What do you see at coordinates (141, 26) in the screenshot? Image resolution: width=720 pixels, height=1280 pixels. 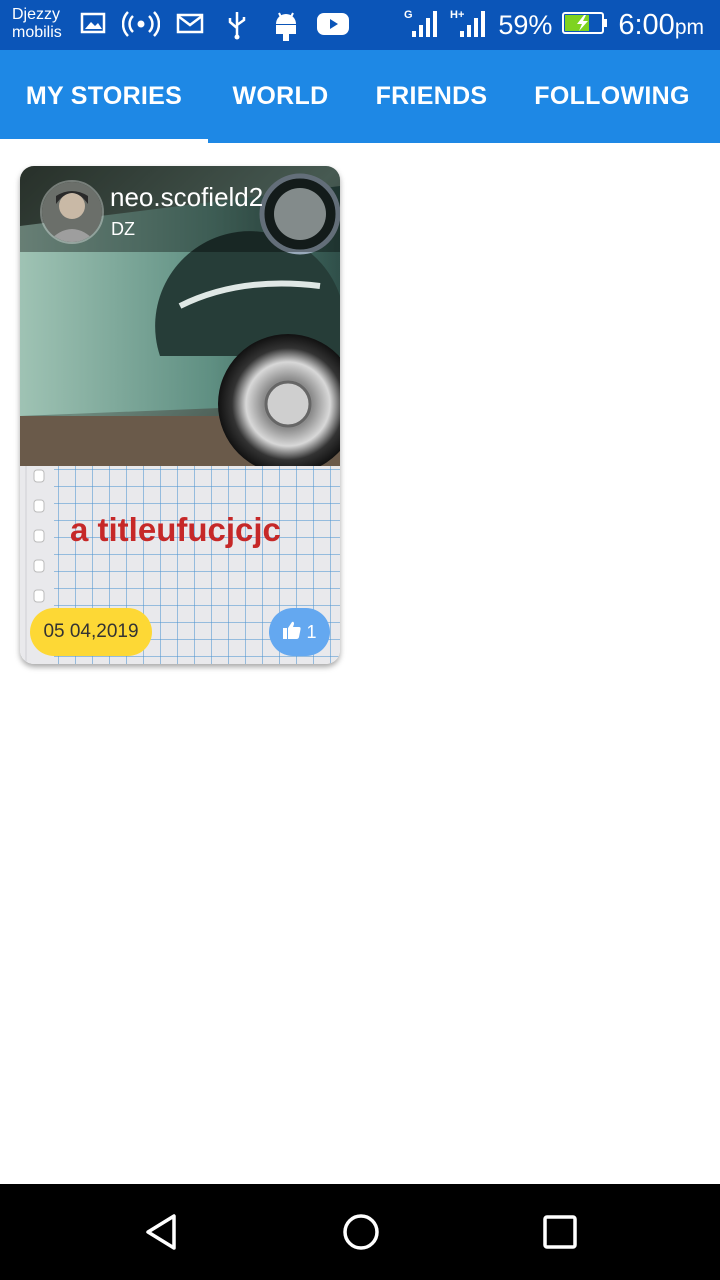 I see `hotspot-icon` at bounding box center [141, 26].